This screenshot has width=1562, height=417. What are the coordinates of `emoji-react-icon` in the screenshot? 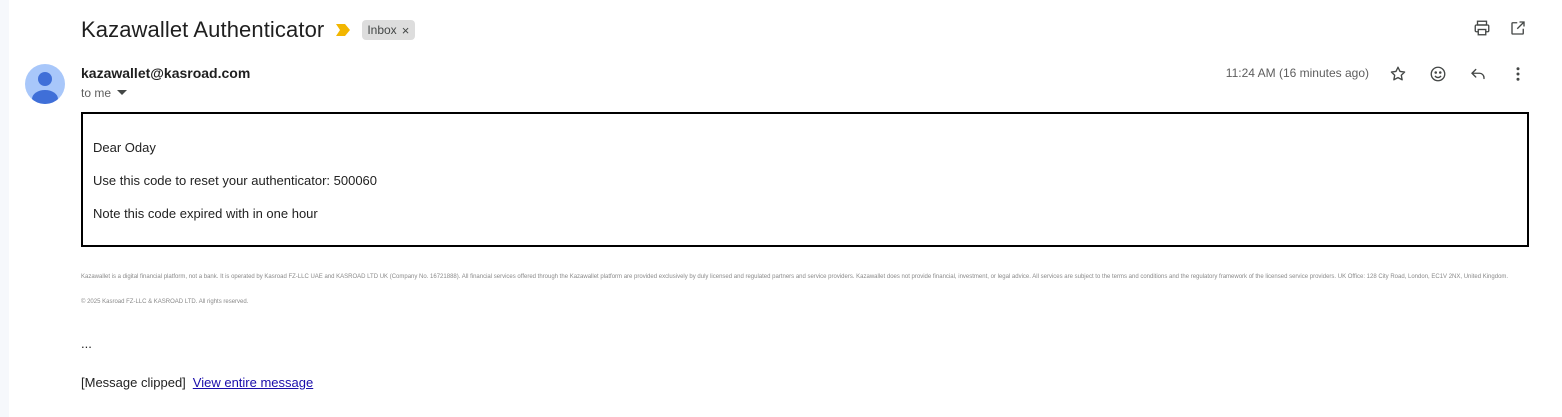 It's located at (1438, 74).